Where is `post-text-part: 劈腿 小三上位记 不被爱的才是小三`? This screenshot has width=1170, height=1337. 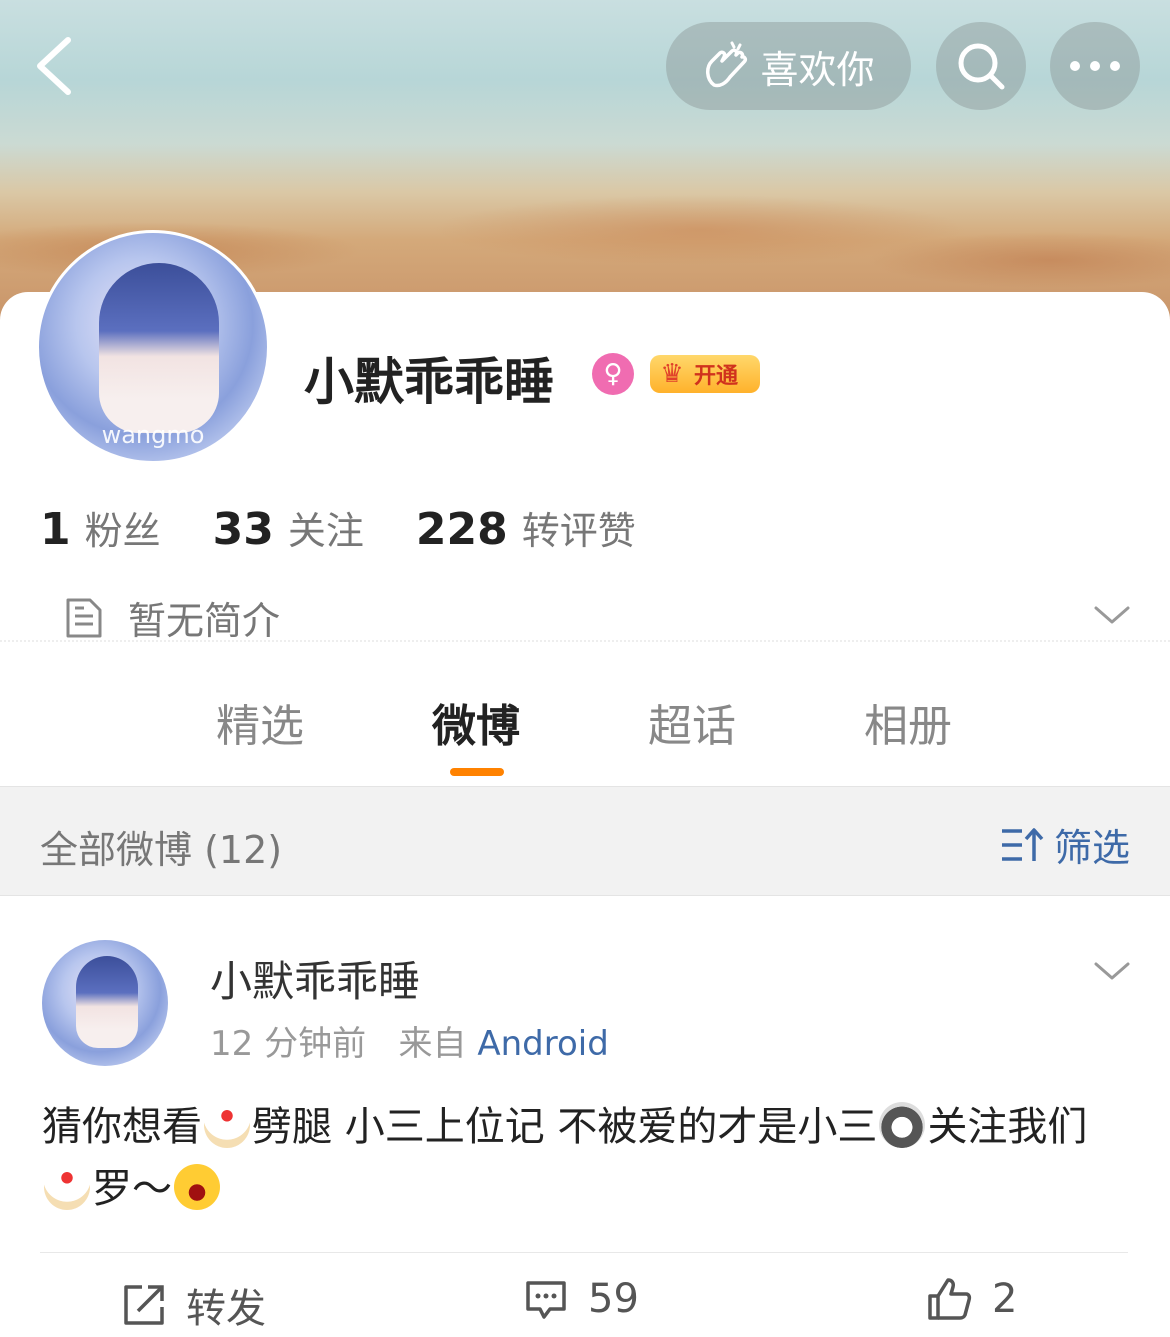
post-text-part: 劈腿 小三上位记 不被爱的才是小三 is located at coordinates (565, 1127).